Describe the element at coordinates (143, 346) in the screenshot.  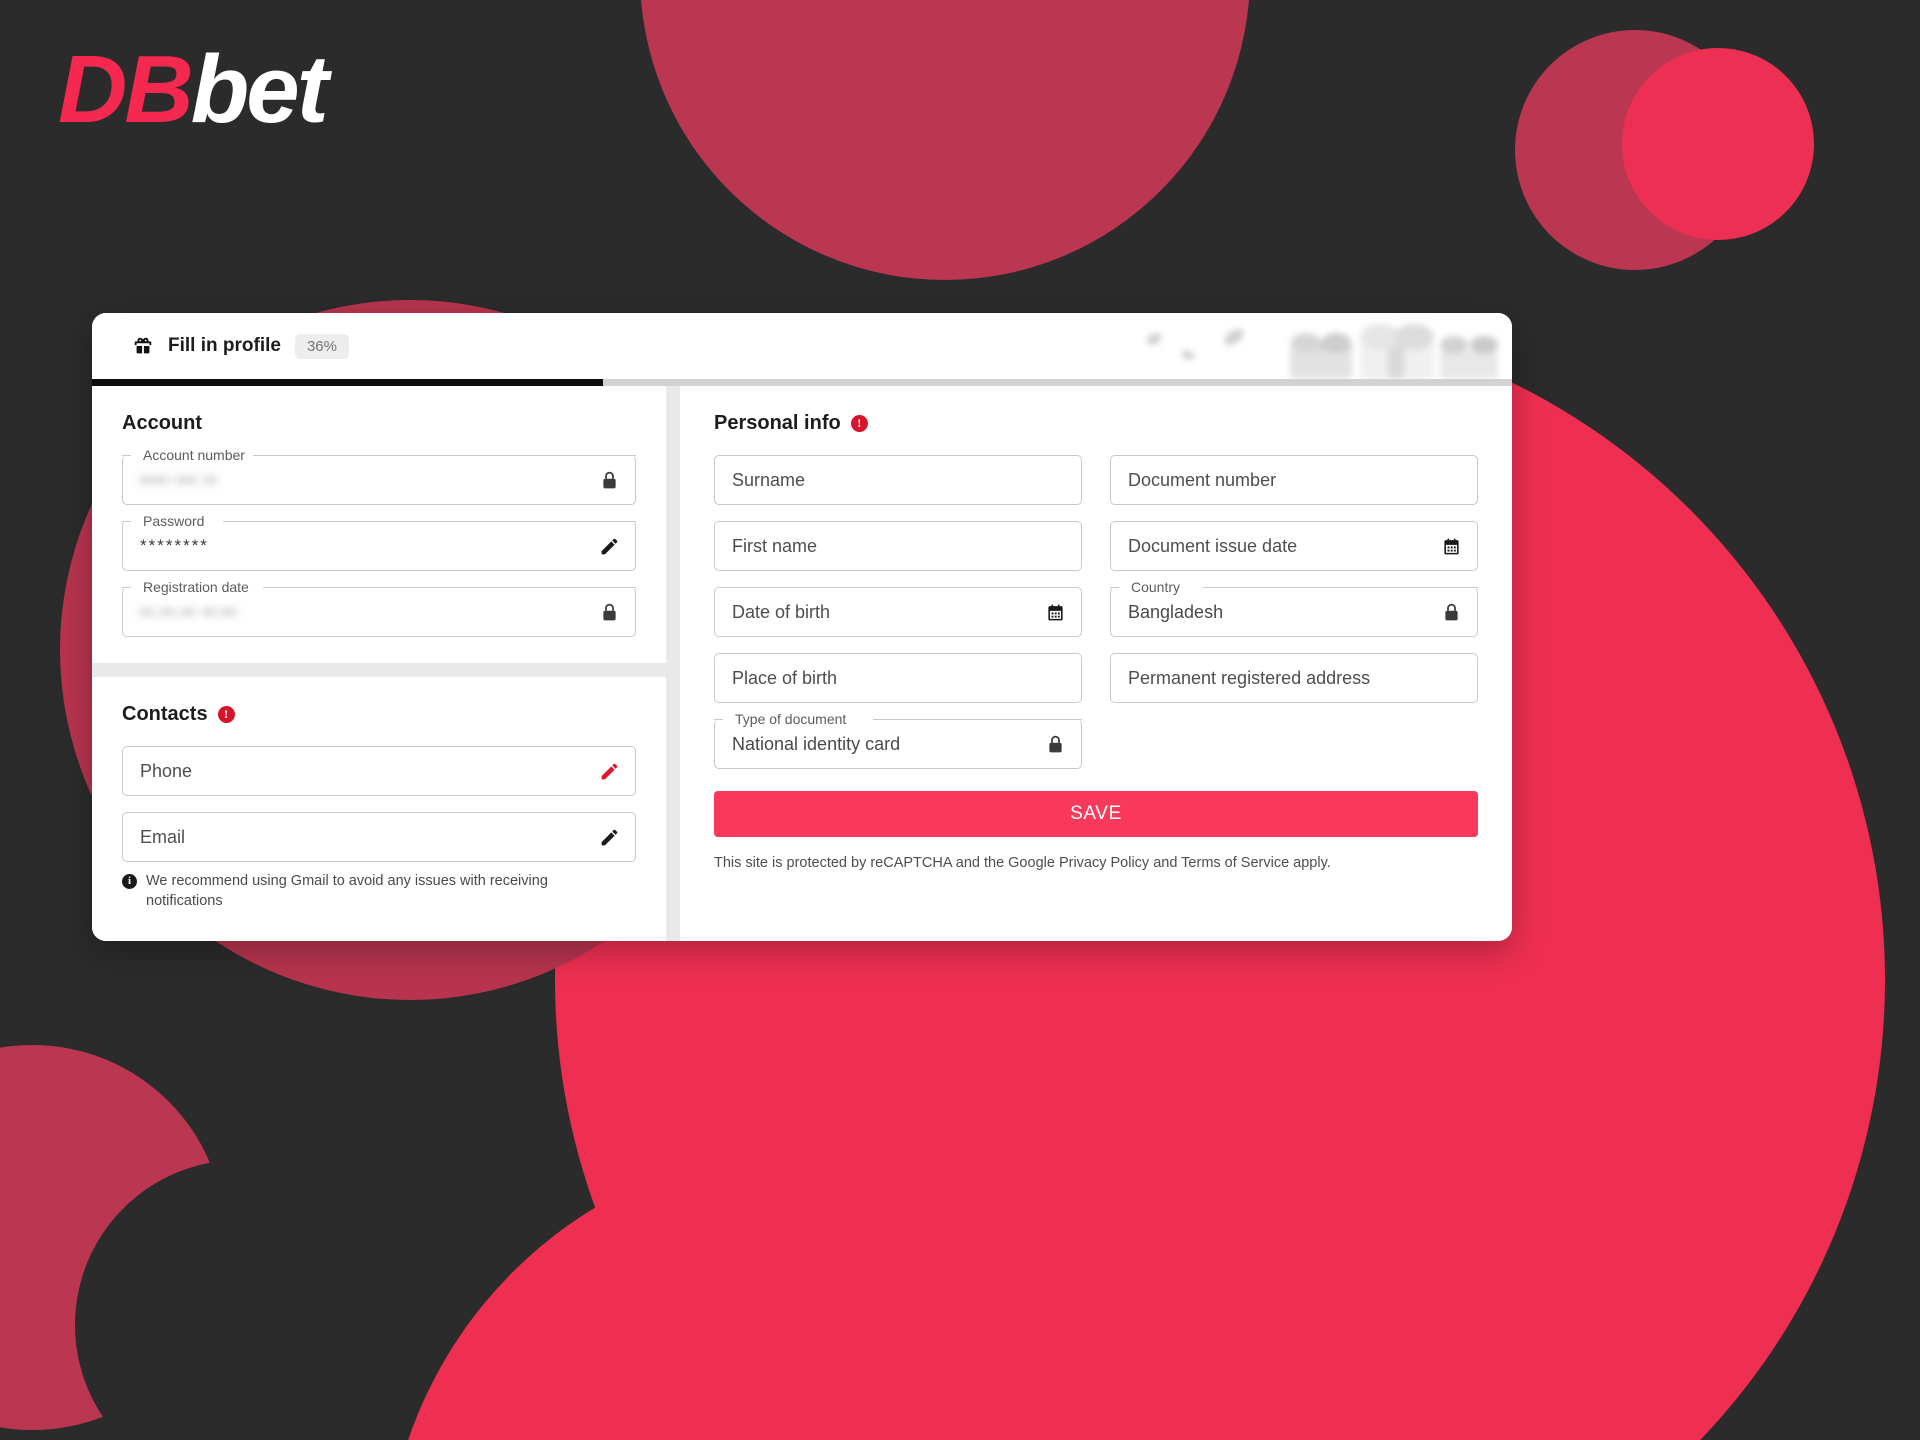
I see `gift-icon` at that location.